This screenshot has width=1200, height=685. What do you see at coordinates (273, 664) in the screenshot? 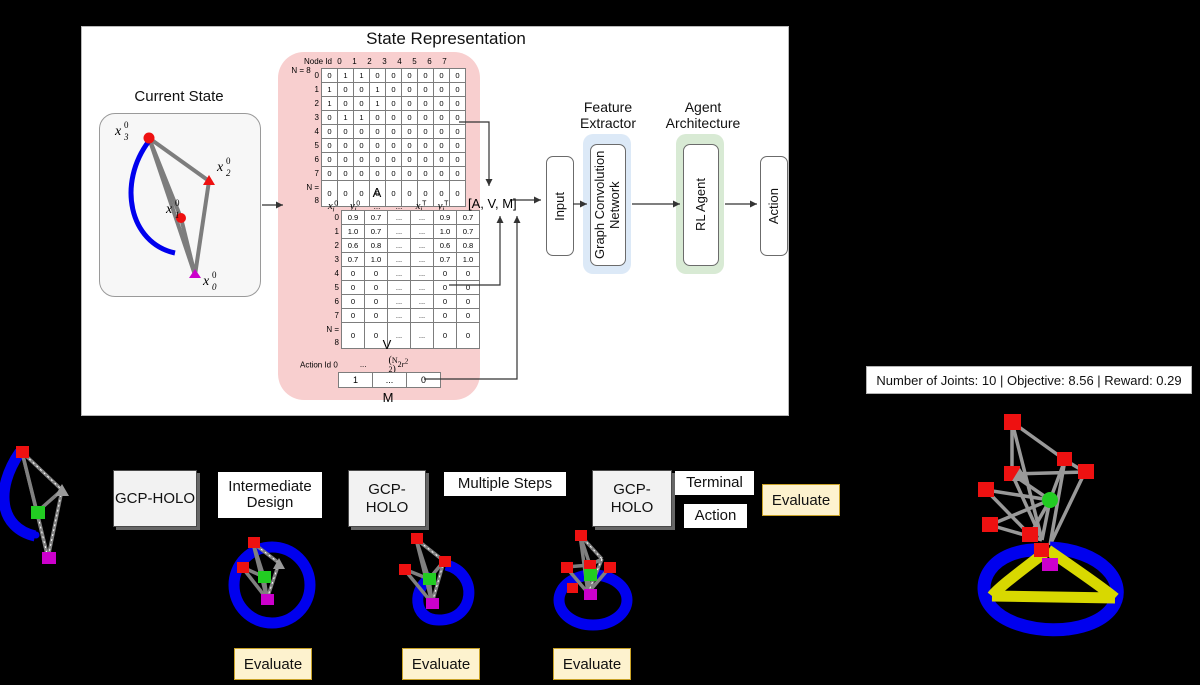
I see `evaluate-box-1: Evaluate` at bounding box center [273, 664].